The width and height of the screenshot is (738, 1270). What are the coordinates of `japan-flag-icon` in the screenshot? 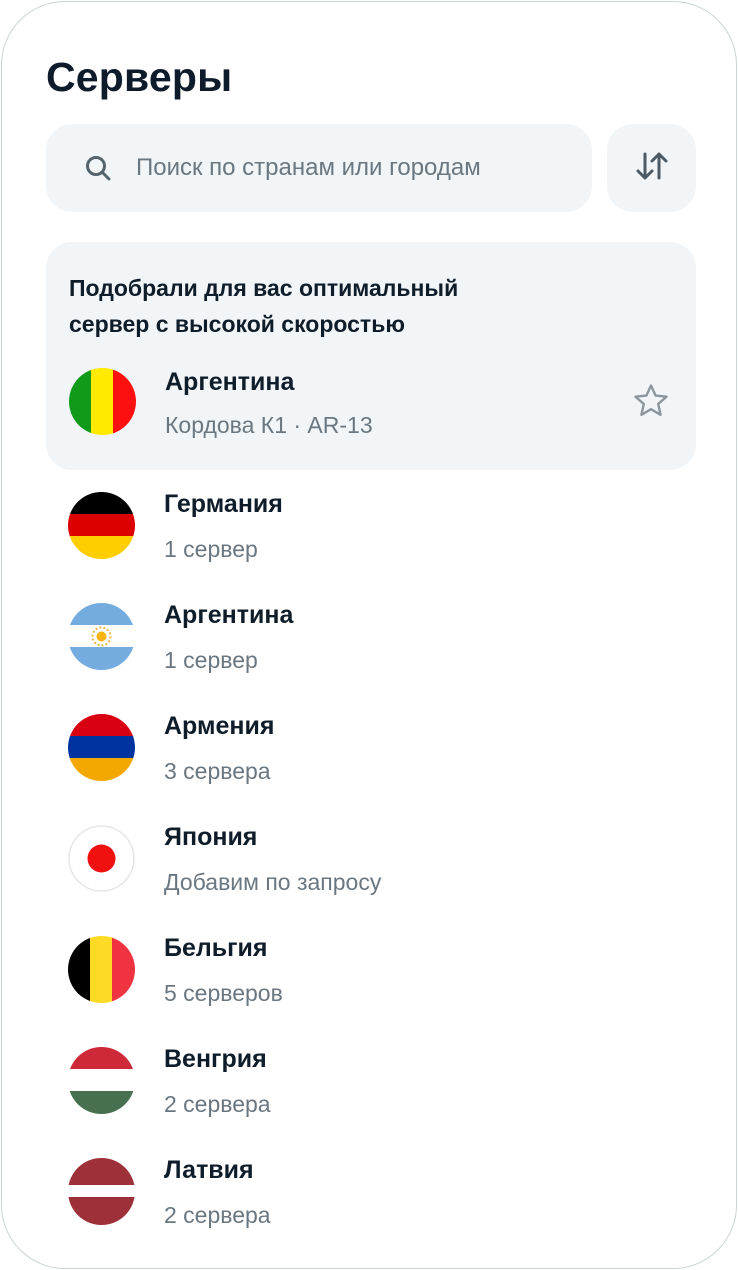 It's located at (101, 858).